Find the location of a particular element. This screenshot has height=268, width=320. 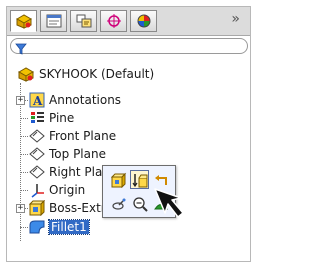

configurationmanager-icon is located at coordinates (83, 21).